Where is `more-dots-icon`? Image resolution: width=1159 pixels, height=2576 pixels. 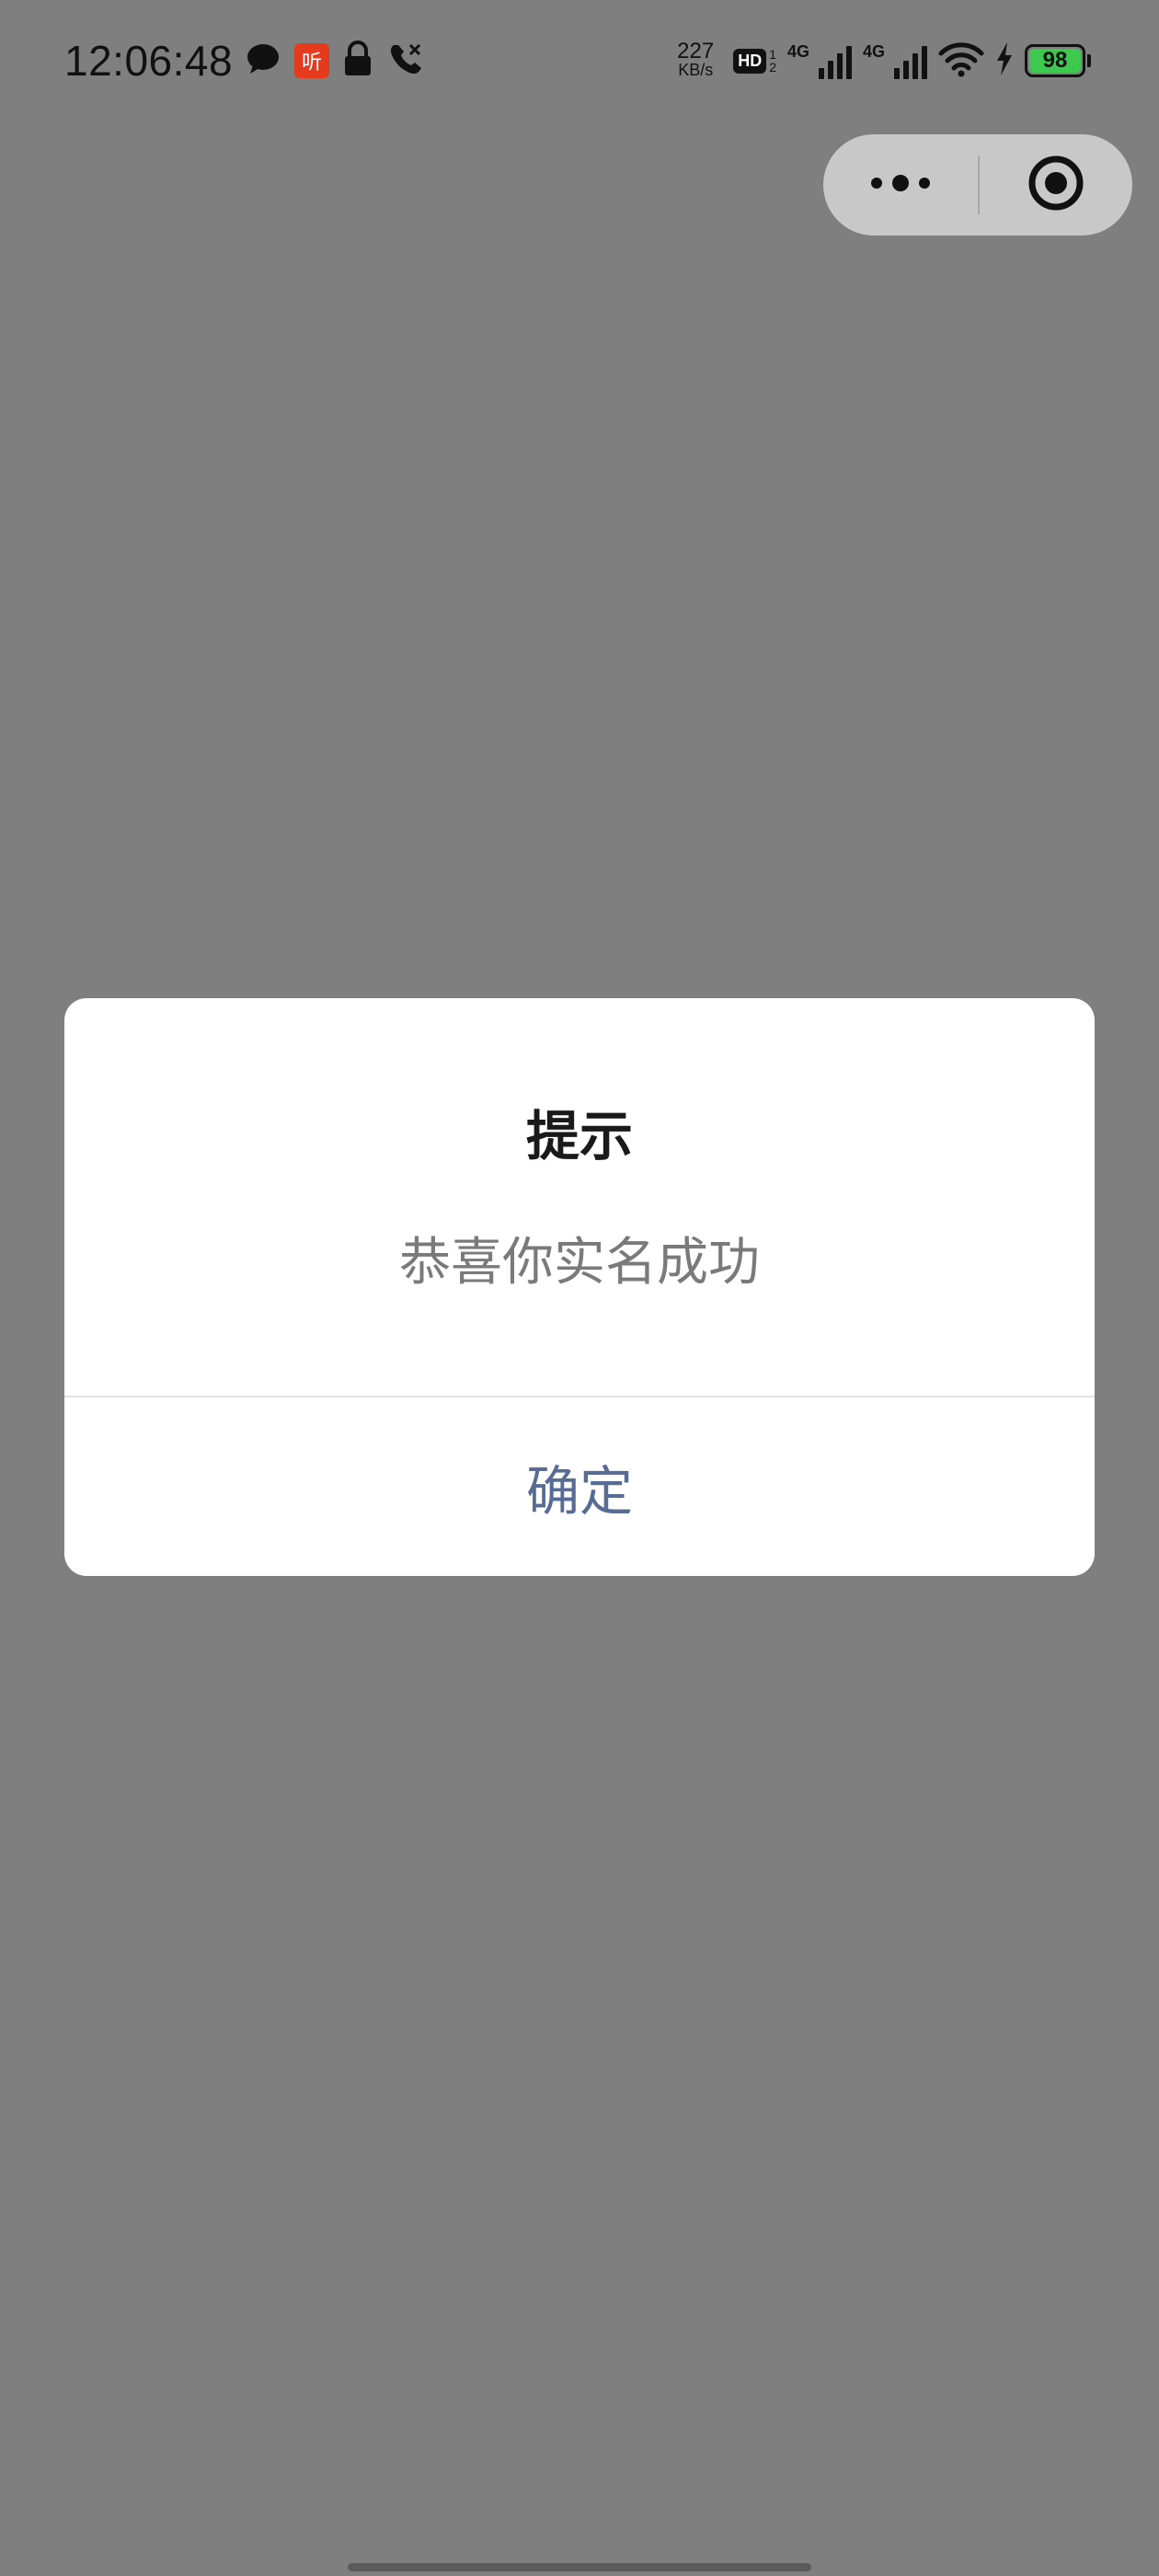 more-dots-icon is located at coordinates (900, 185).